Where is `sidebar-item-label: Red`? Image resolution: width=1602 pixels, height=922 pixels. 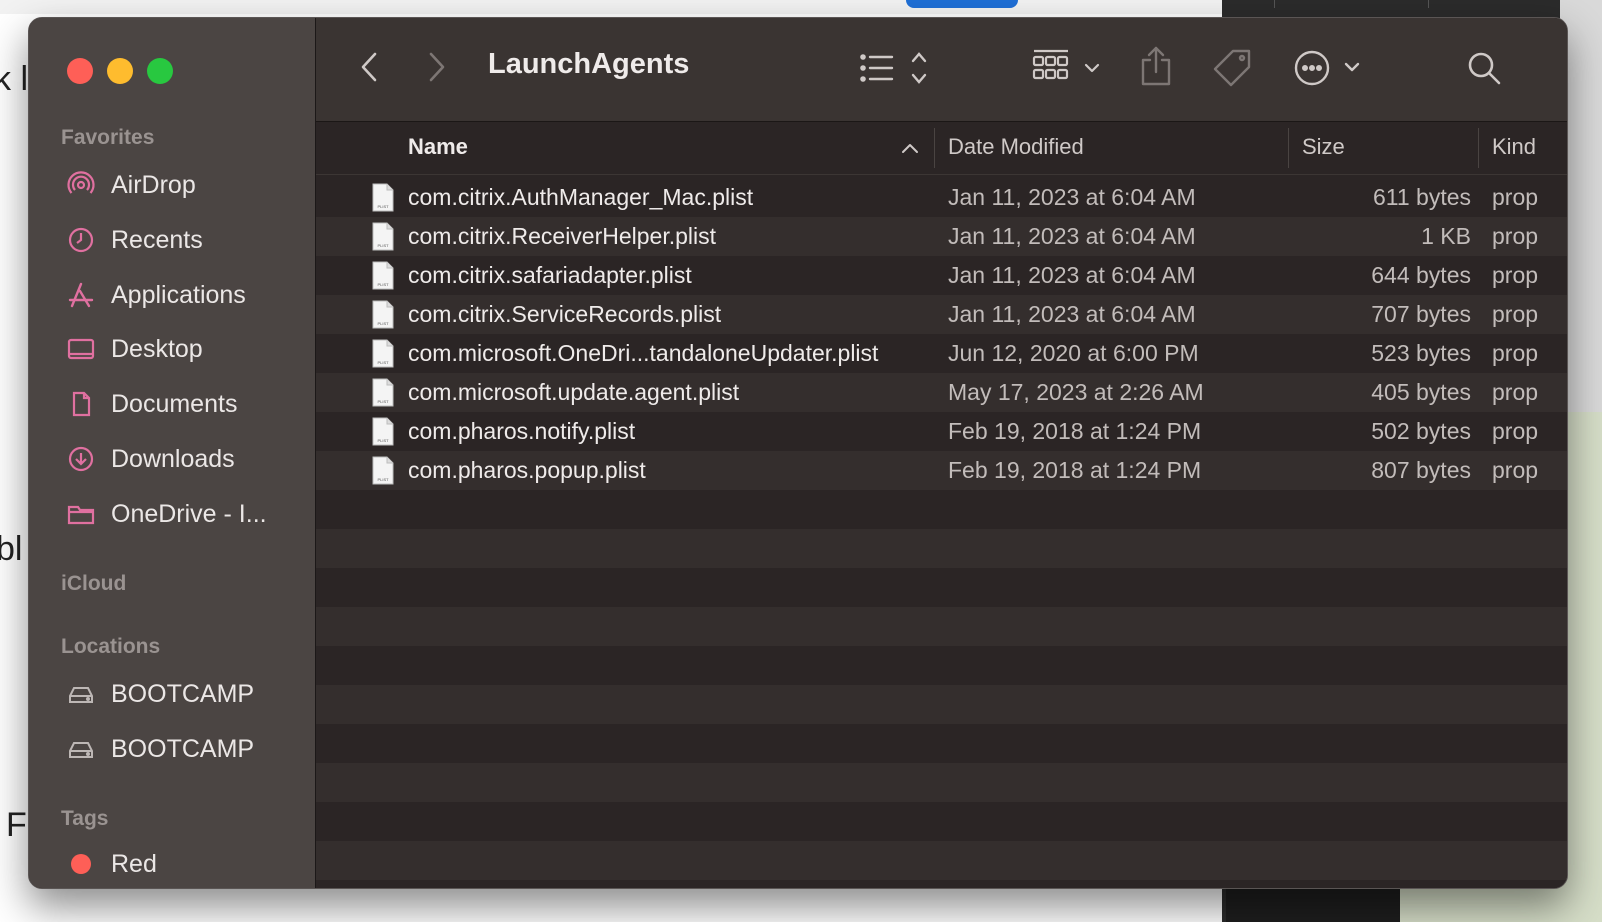 sidebar-item-label: Red is located at coordinates (134, 863).